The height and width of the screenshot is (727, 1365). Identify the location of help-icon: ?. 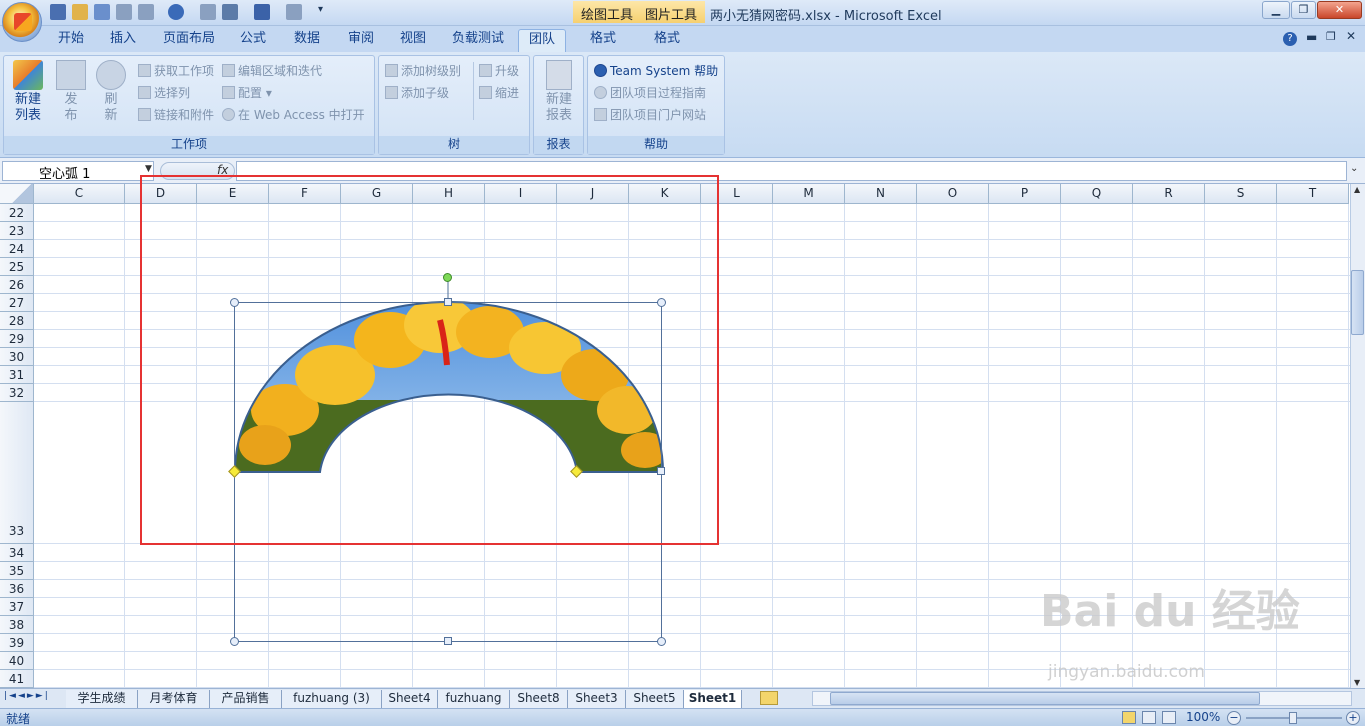
(1290, 39).